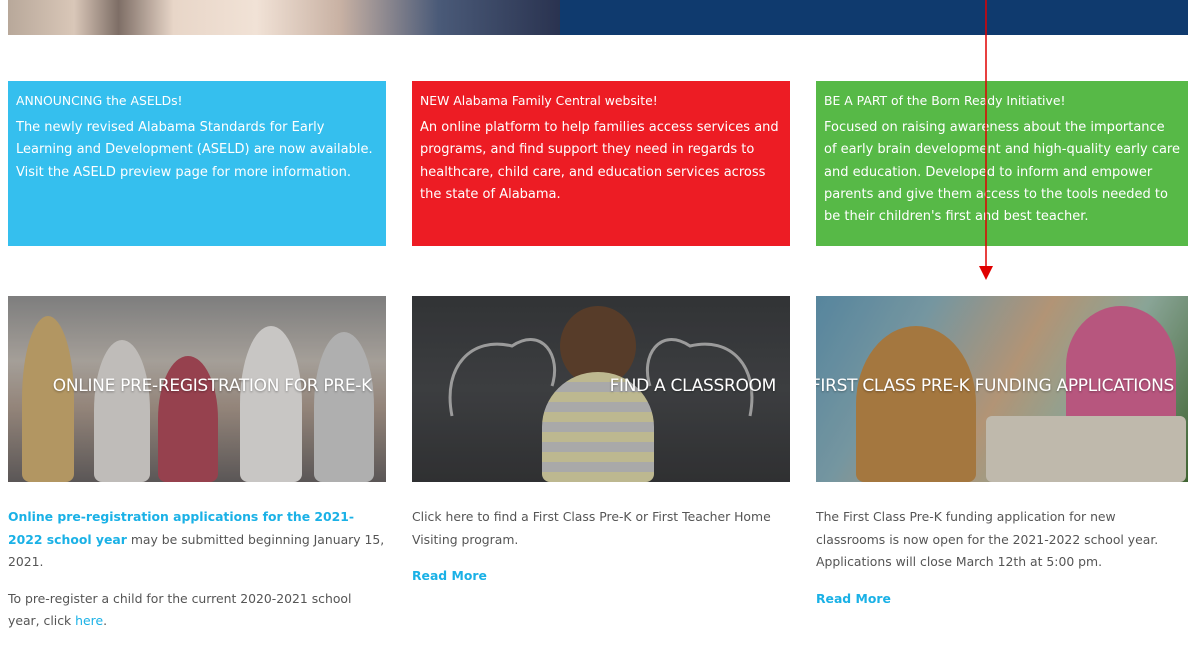 The height and width of the screenshot is (647, 1188). I want to click on notice-title: BE A PART of the Born Ready Initiative!, so click(945, 100).